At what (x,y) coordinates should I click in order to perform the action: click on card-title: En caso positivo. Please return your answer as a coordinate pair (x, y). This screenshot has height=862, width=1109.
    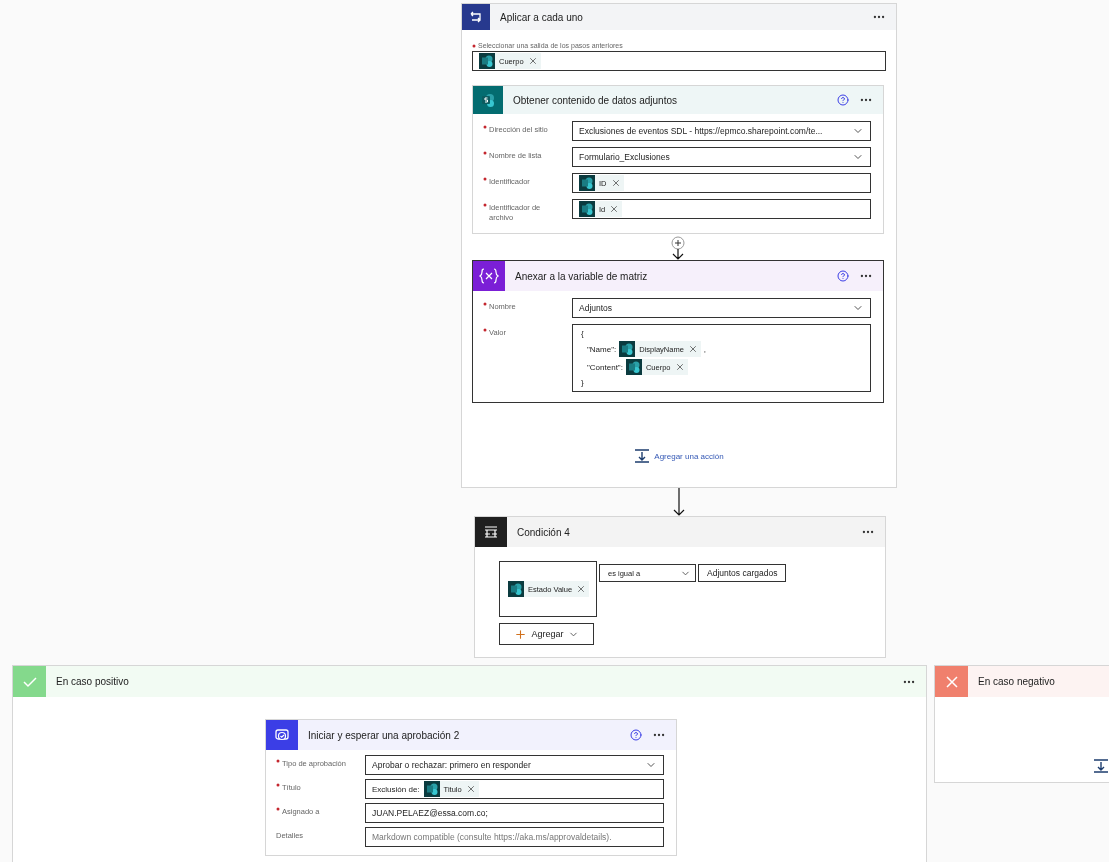
    Looking at the image, I should click on (93, 681).